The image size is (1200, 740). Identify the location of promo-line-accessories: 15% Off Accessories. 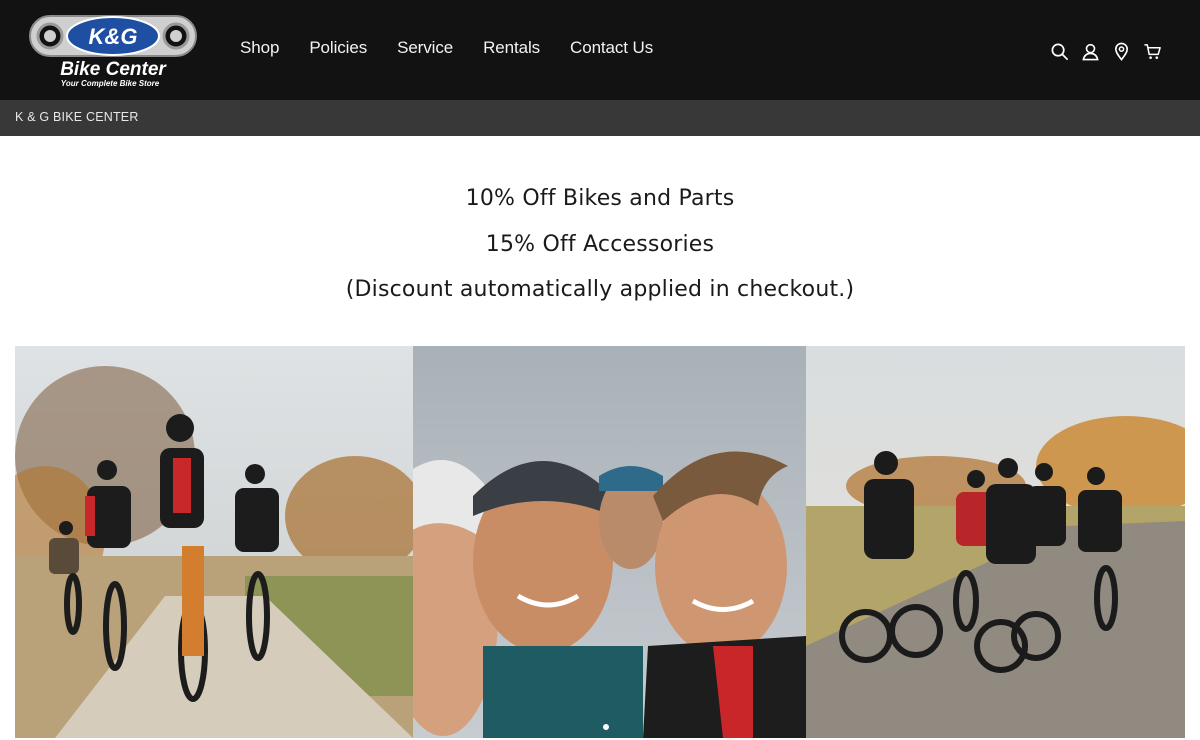
(600, 244).